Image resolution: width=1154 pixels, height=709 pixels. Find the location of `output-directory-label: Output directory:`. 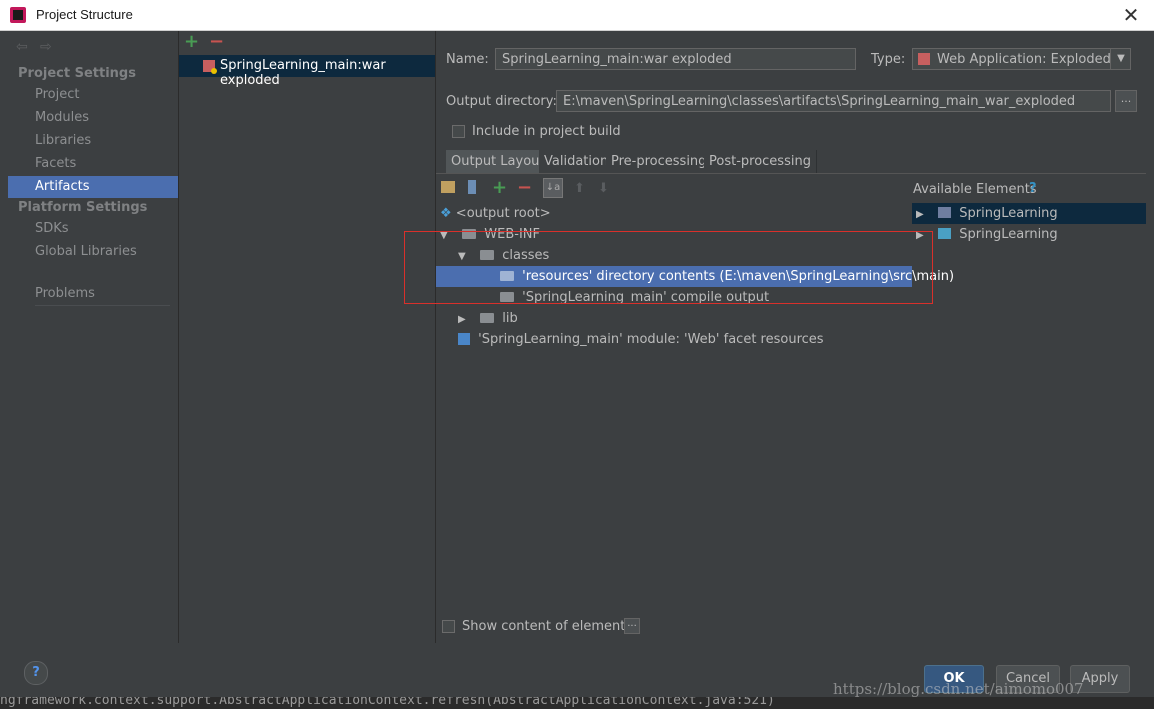

output-directory-label: Output directory: is located at coordinates (501, 101).